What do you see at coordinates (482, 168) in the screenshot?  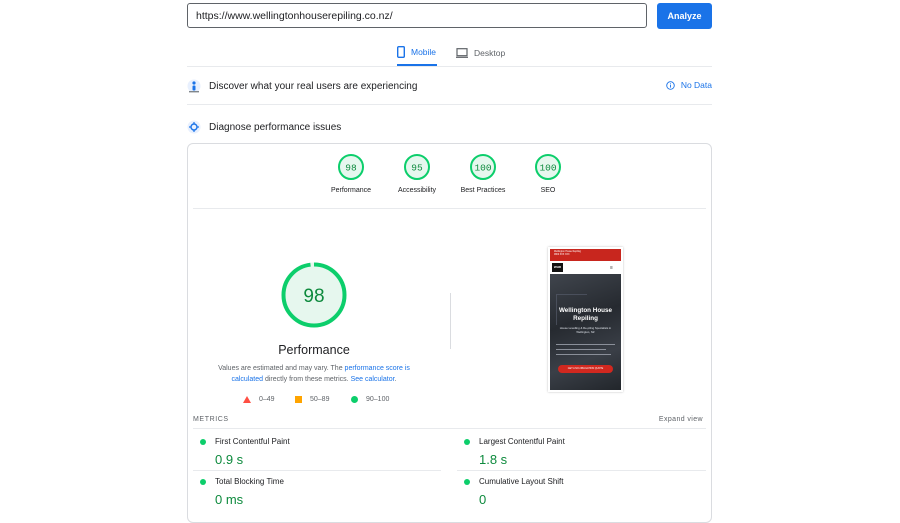 I see `score-value-best-practices: 100` at bounding box center [482, 168].